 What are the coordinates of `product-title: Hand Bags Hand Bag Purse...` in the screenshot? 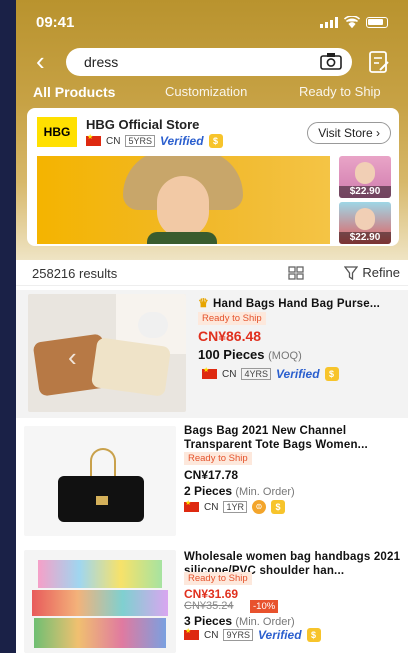 It's located at (296, 304).